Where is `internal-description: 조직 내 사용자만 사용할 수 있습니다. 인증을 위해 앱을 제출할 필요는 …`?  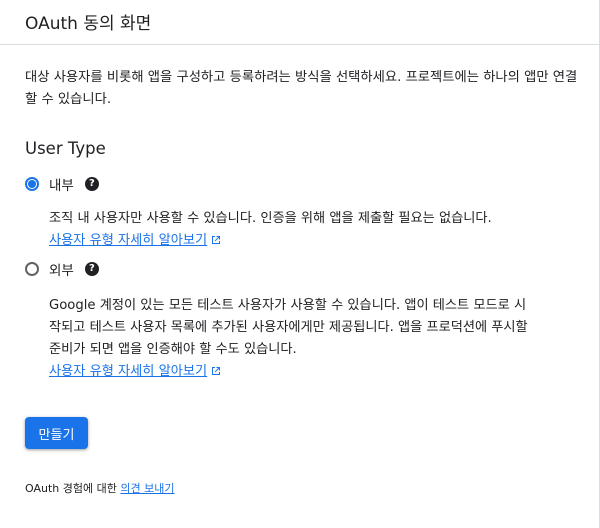 internal-description: 조직 내 사용자만 사용할 수 있습니다. 인증을 위해 앱을 제출할 필요는 … is located at coordinates (291, 230).